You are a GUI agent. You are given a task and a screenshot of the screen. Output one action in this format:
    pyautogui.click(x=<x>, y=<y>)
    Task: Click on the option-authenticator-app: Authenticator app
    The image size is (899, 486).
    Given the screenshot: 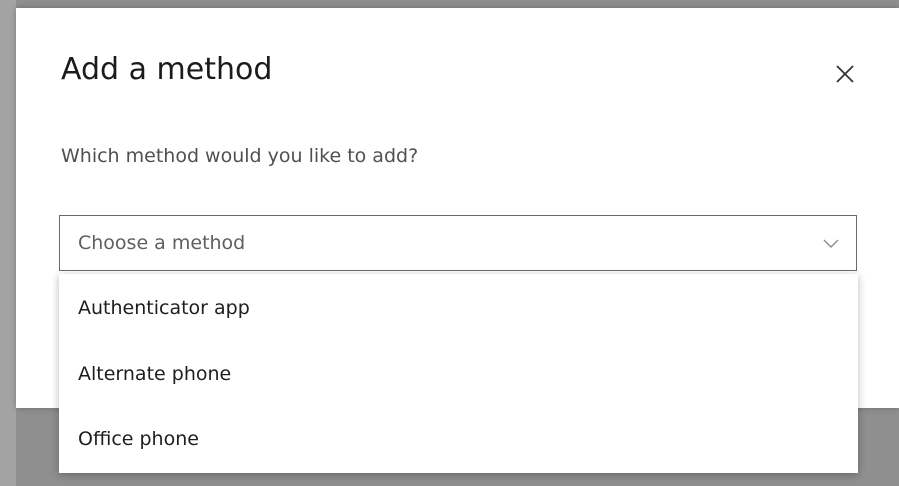 What is the action you would take?
    pyautogui.click(x=458, y=308)
    